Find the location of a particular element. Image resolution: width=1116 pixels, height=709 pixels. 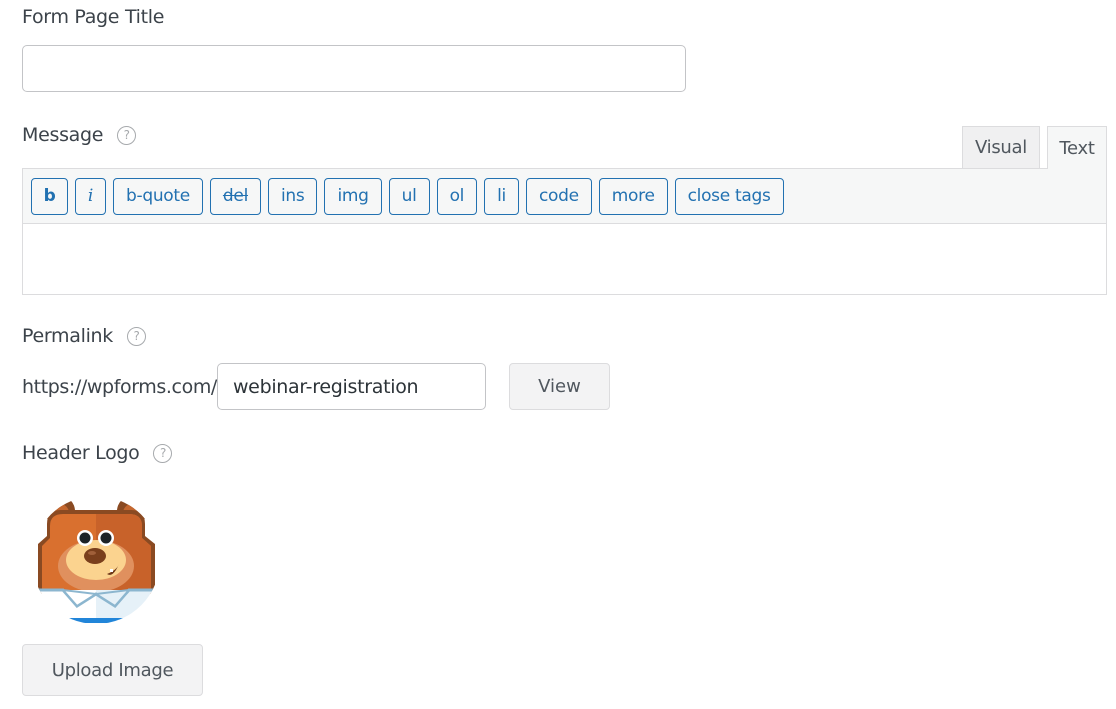

permalink-row: https://wpforms.com/ View is located at coordinates (316, 386).